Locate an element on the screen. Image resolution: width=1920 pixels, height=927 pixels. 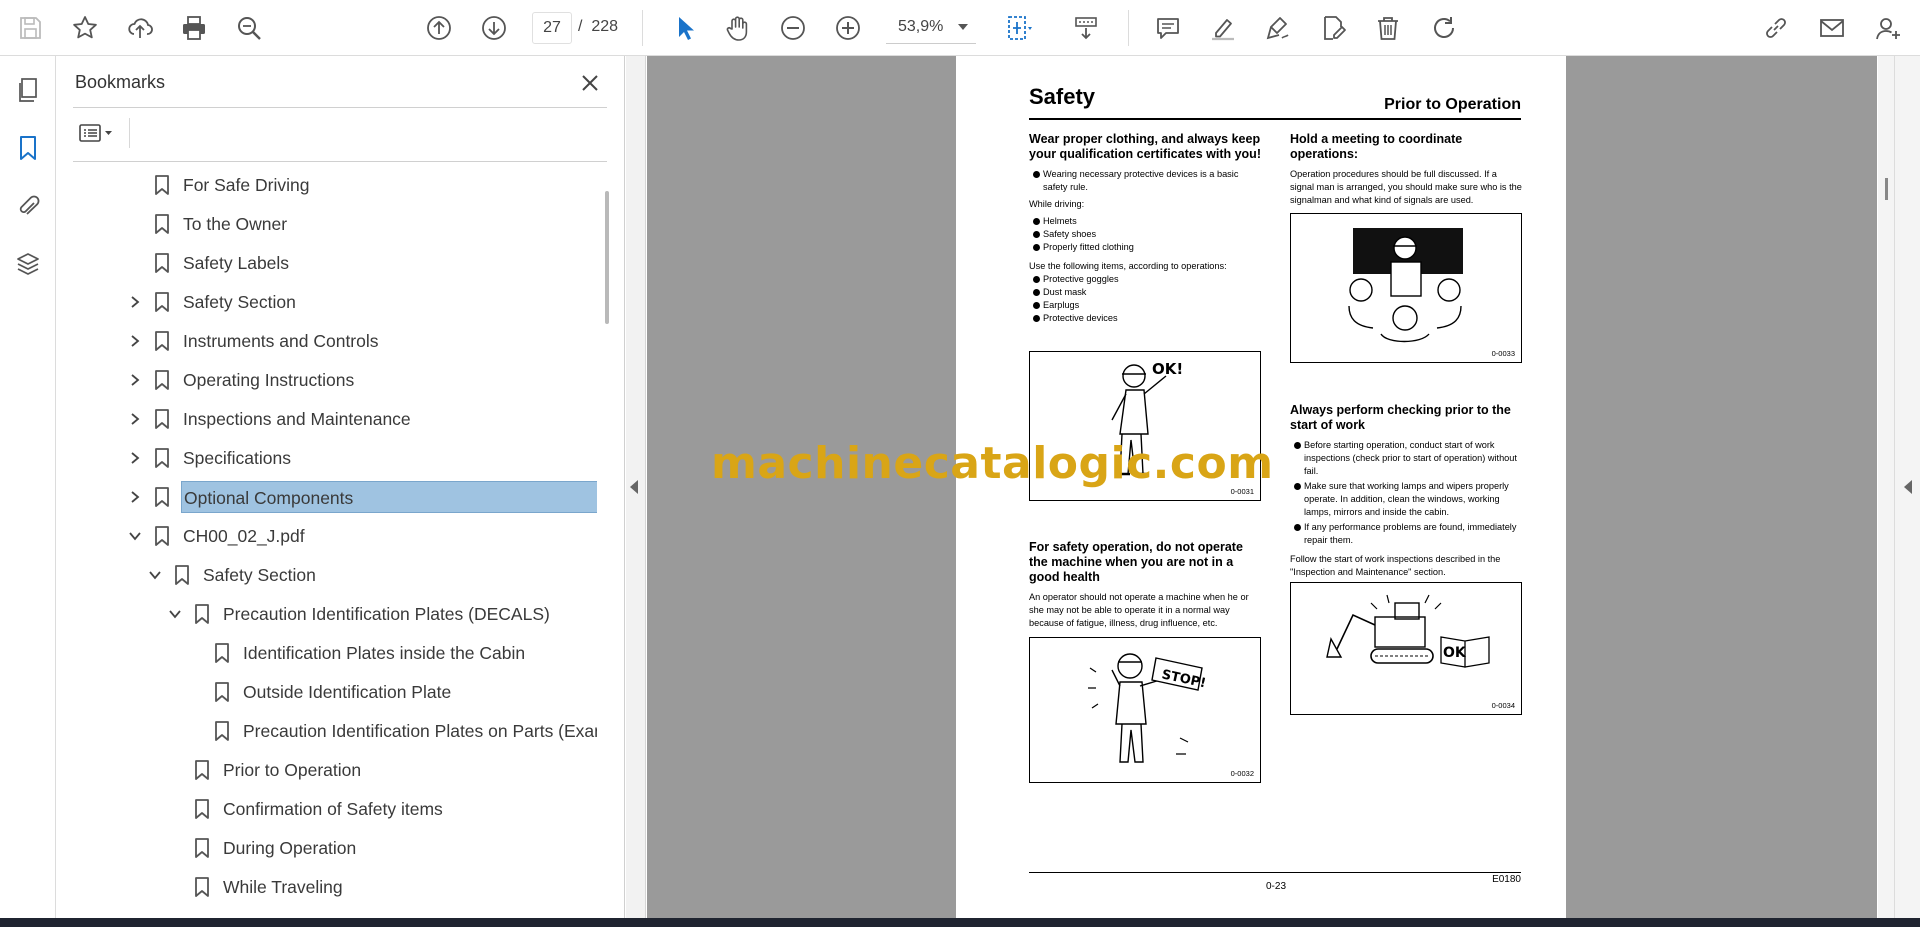
bookmark-item: Safety Labels is located at coordinates (327, 263).